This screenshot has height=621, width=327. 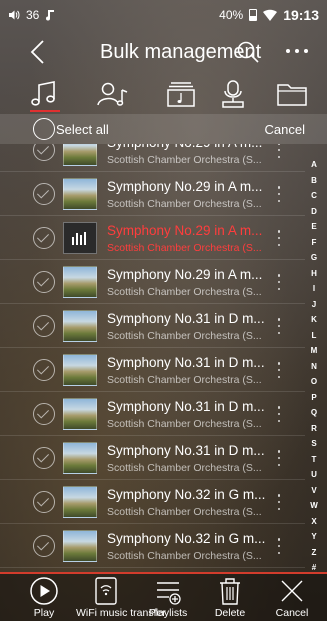 What do you see at coordinates (230, 598) in the screenshot?
I see `delete-button: Delete` at bounding box center [230, 598].